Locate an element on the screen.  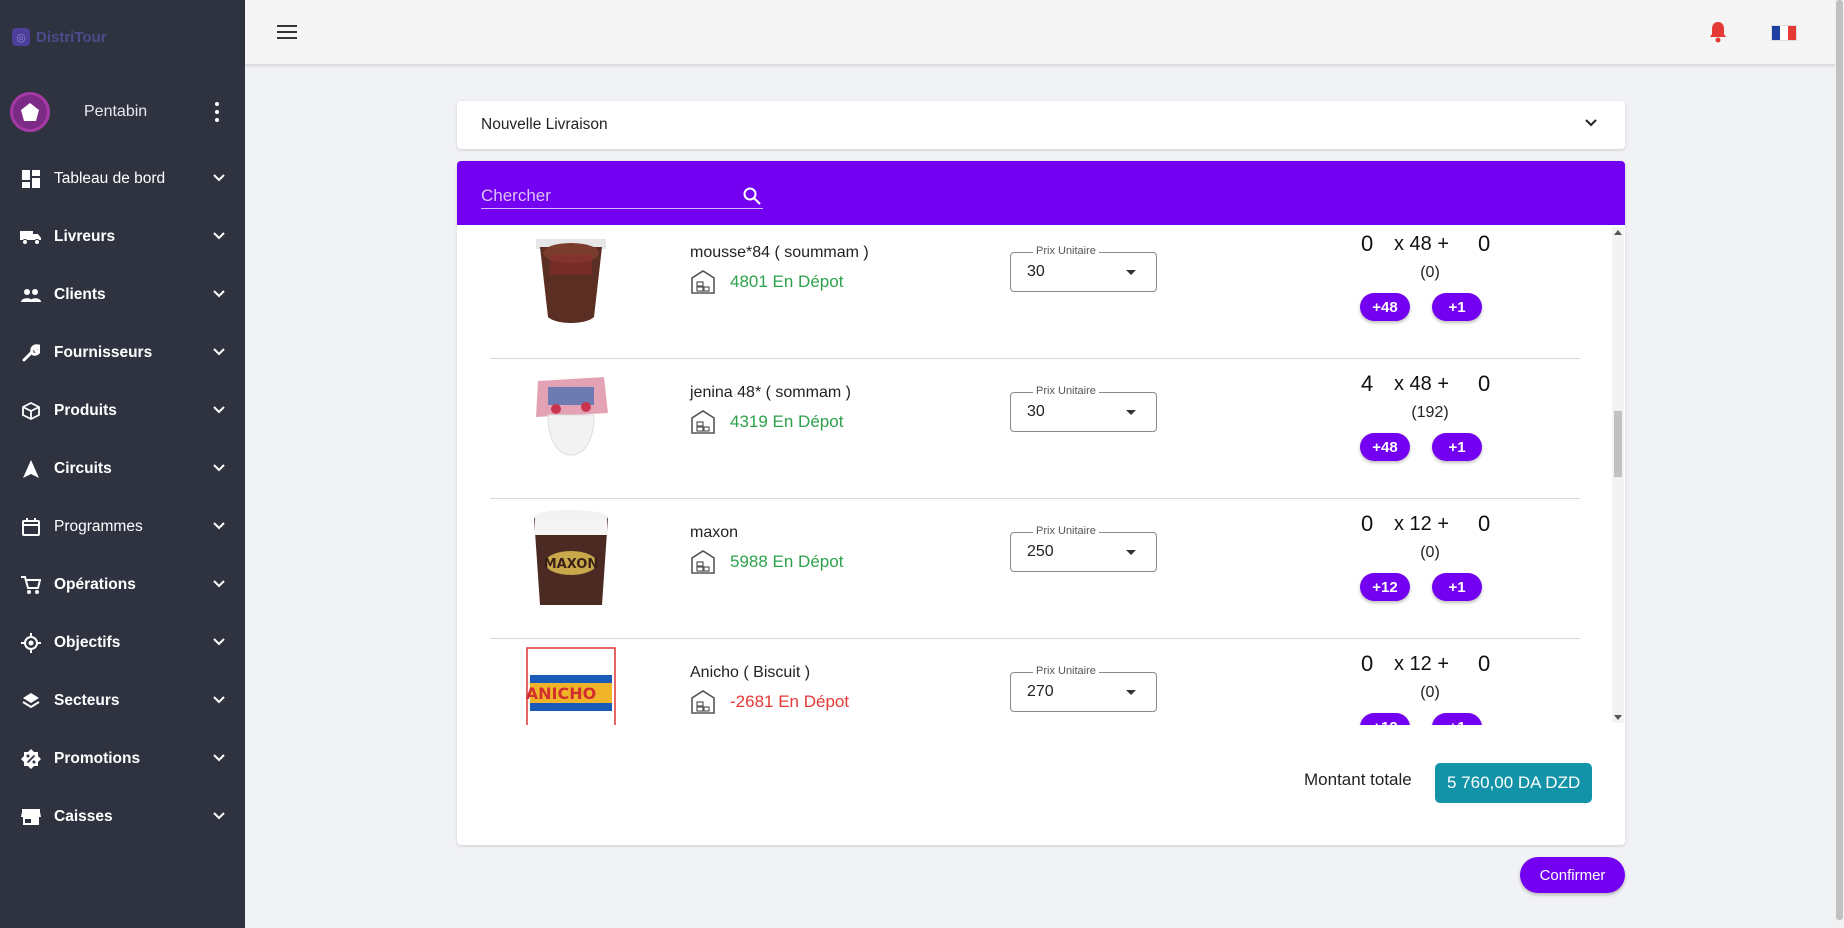
stock-value: 4319 En Dépot is located at coordinates (787, 421).